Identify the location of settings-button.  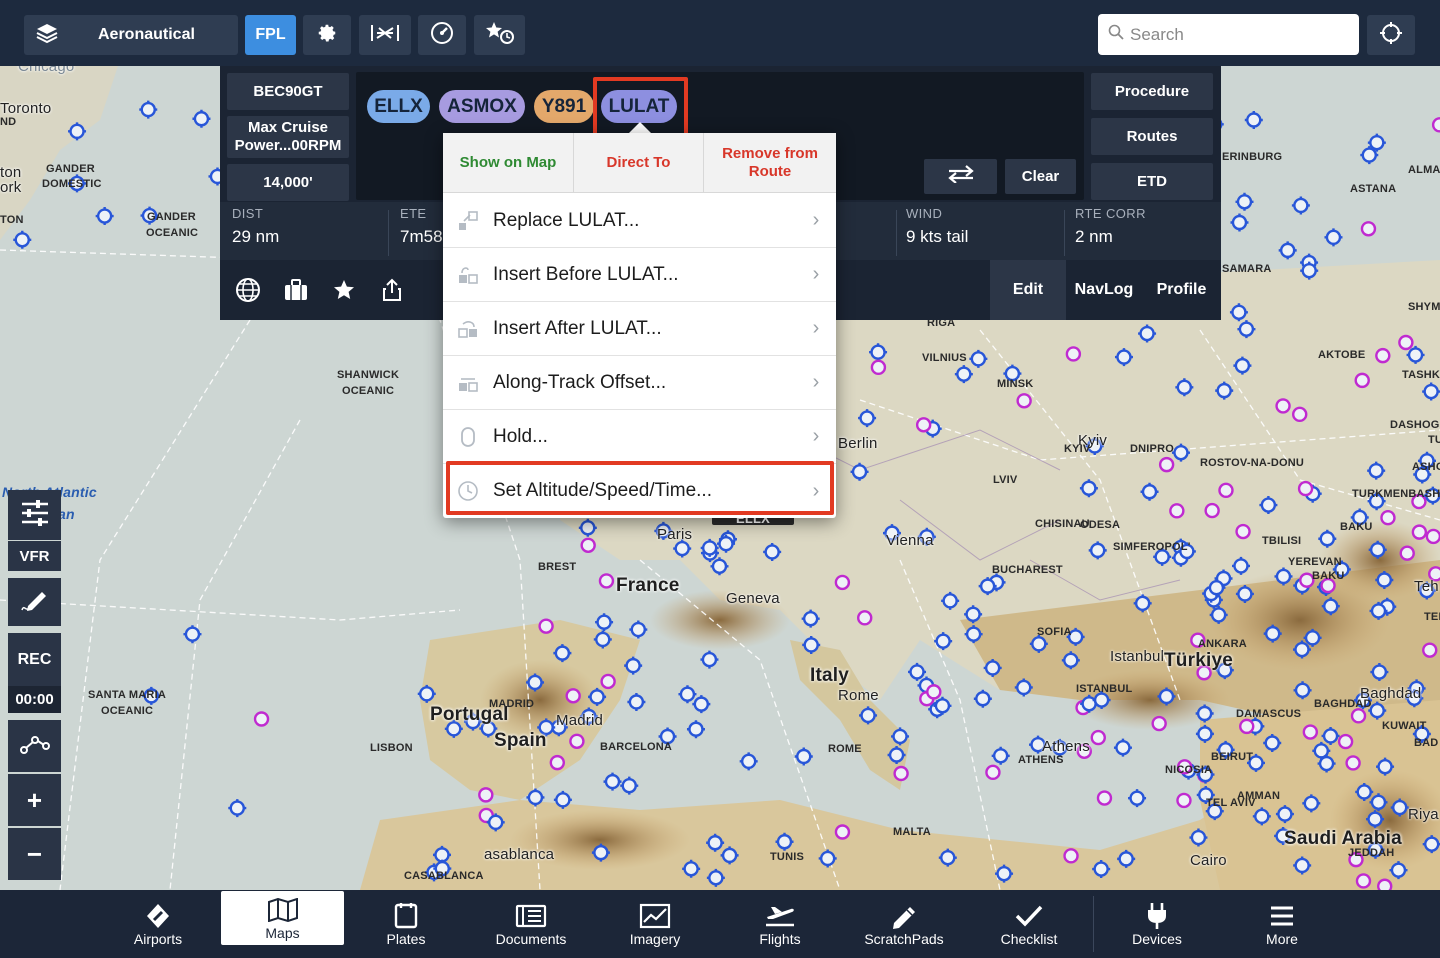
(327, 35).